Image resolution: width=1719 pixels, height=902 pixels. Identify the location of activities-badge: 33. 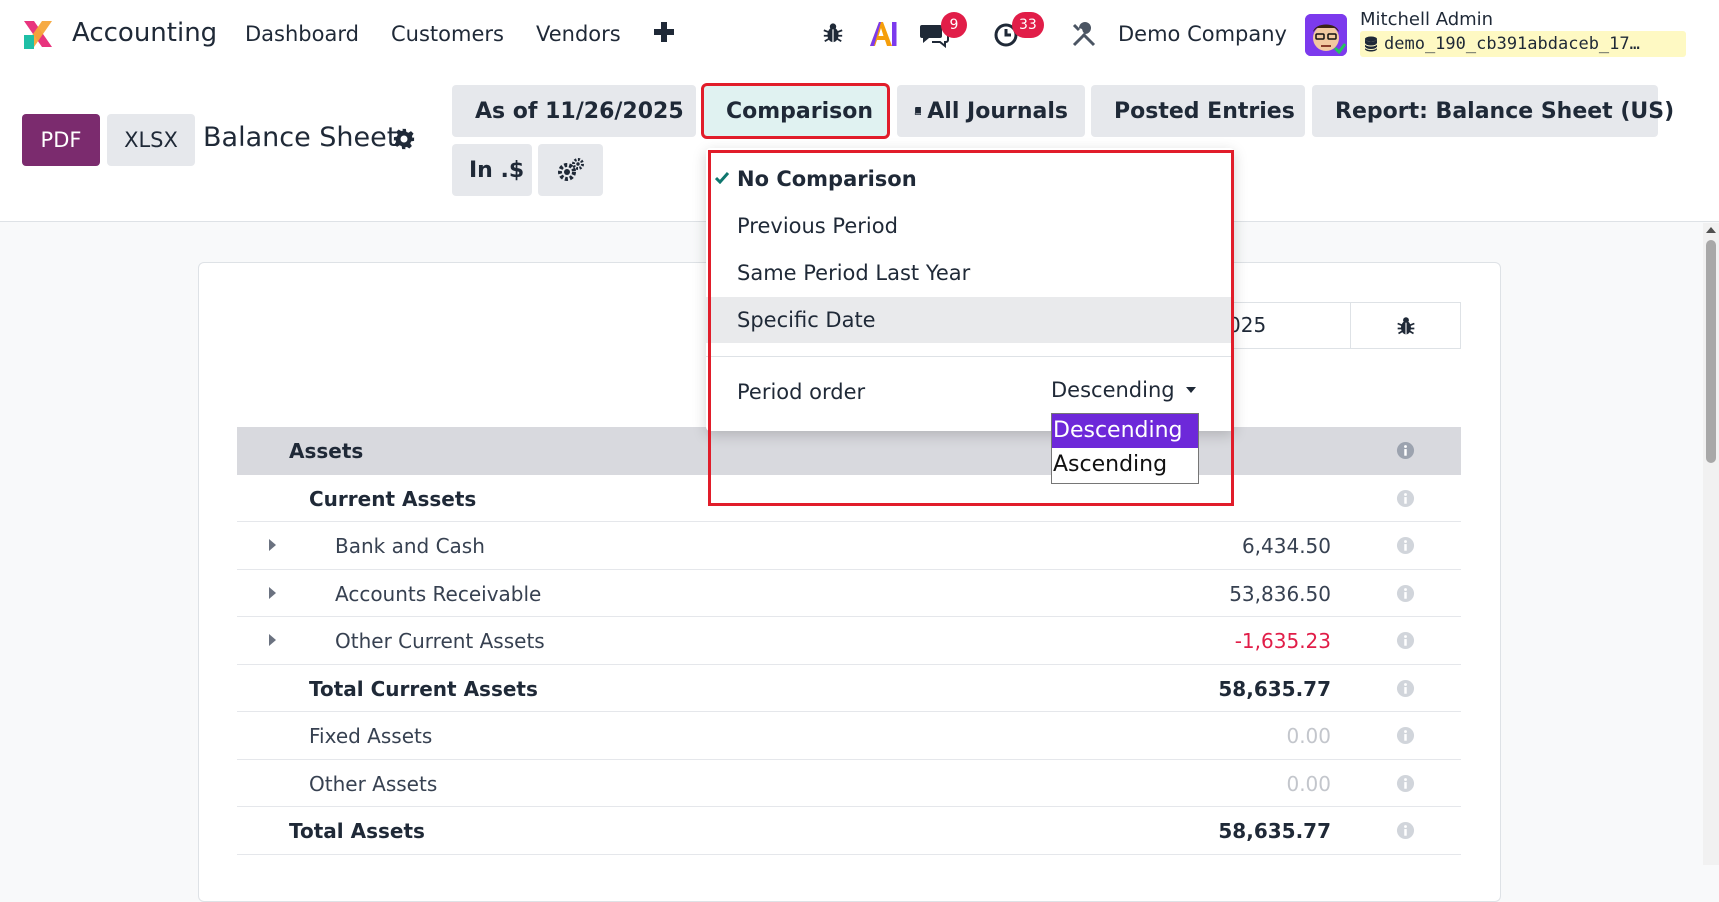
(1028, 25).